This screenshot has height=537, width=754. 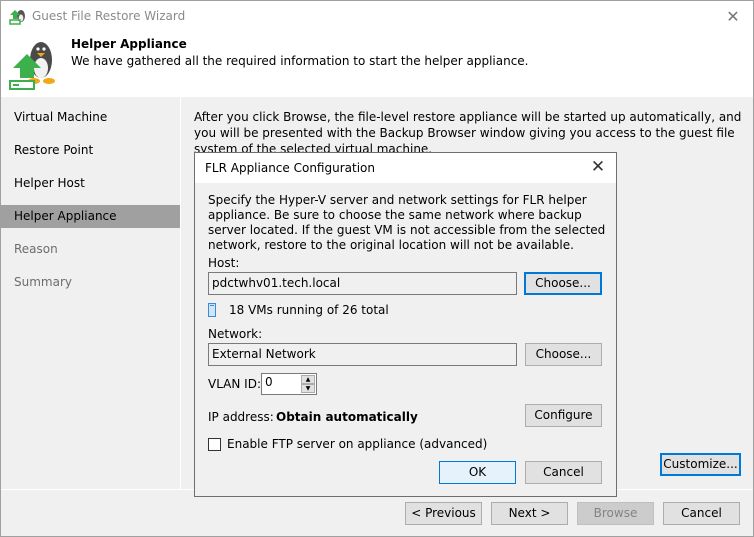 I want to click on ip-address-value: Obtain automatically, so click(x=347, y=417).